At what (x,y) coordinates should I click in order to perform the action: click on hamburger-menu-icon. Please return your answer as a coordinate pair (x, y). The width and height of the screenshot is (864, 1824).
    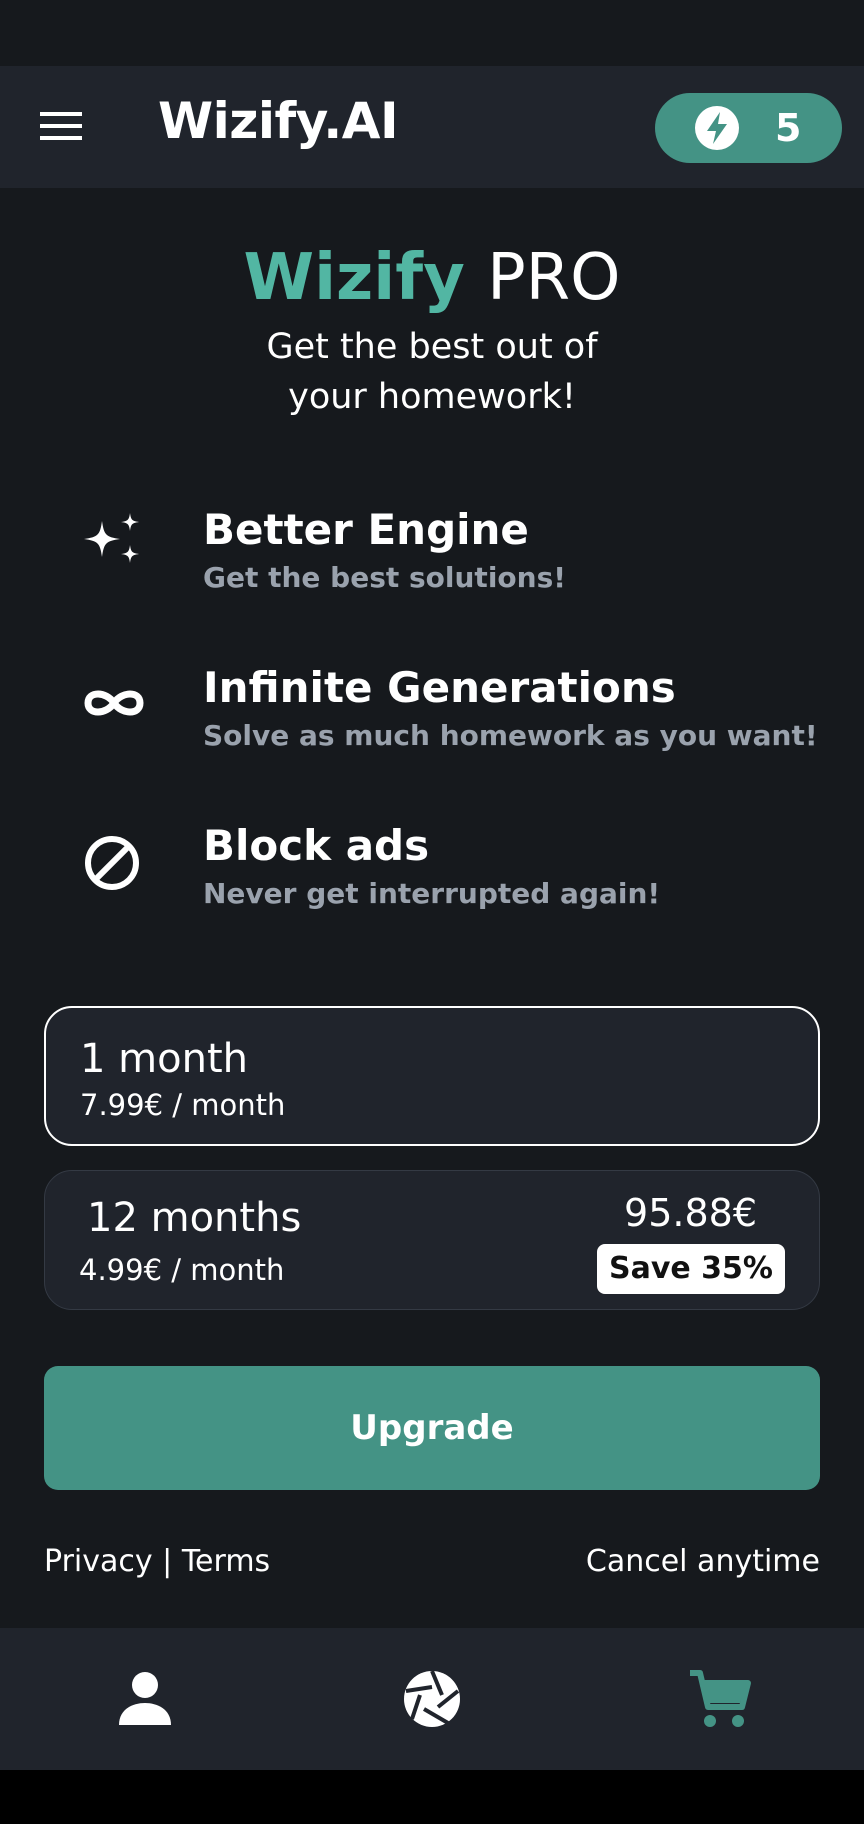
    Looking at the image, I should click on (61, 126).